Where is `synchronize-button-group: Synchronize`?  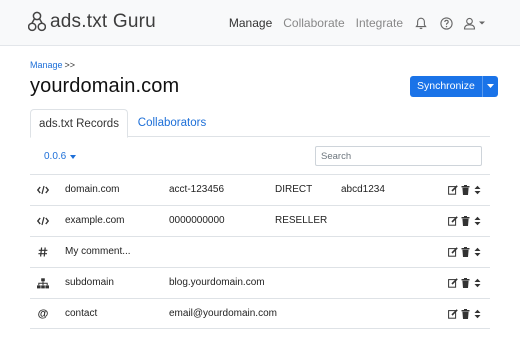
synchronize-button-group: Synchronize is located at coordinates (454, 86).